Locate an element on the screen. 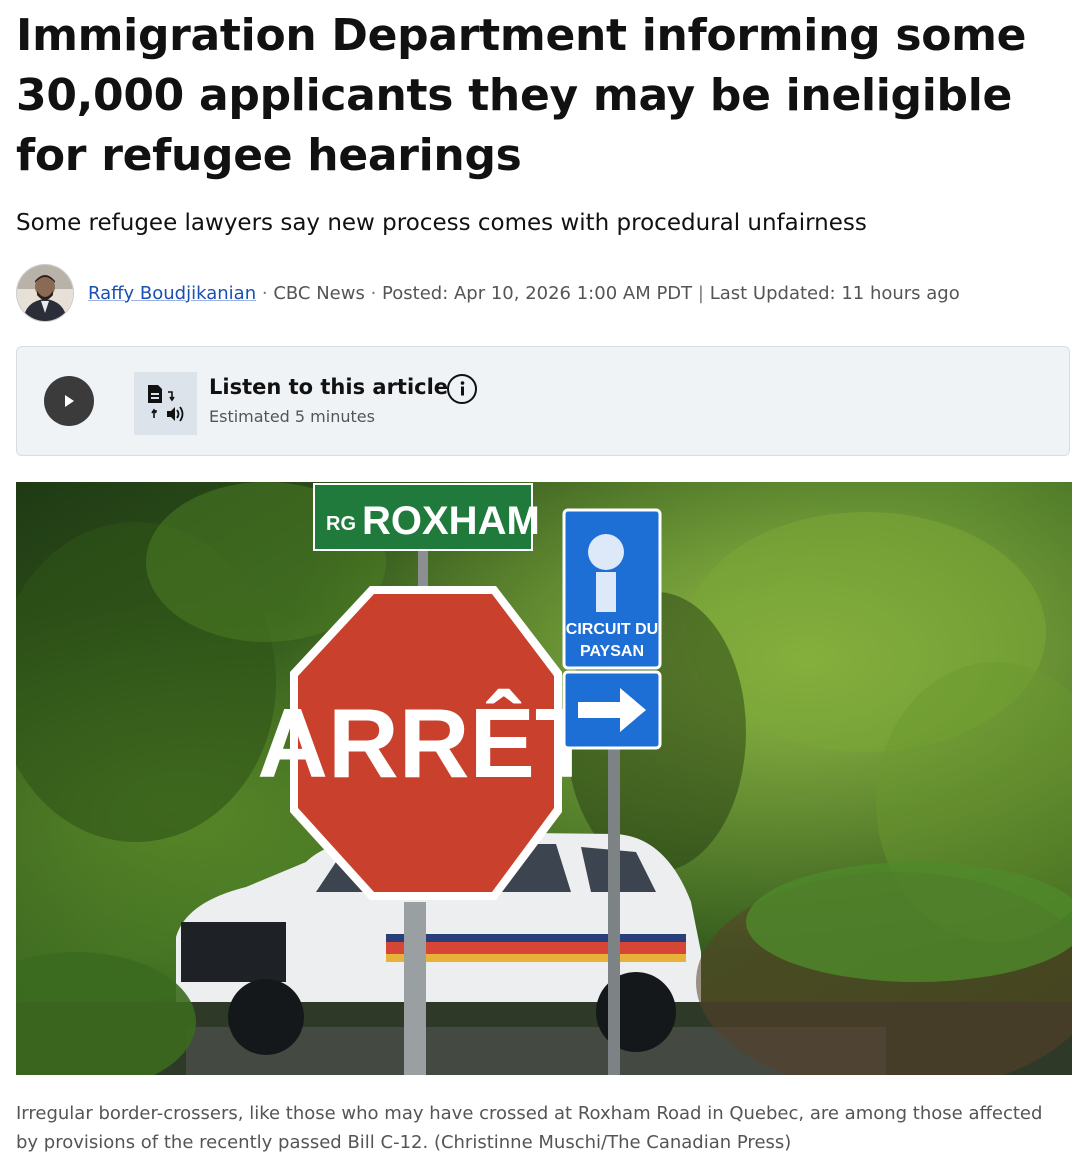  street-sign-name: ROXHAM is located at coordinates (451, 521).